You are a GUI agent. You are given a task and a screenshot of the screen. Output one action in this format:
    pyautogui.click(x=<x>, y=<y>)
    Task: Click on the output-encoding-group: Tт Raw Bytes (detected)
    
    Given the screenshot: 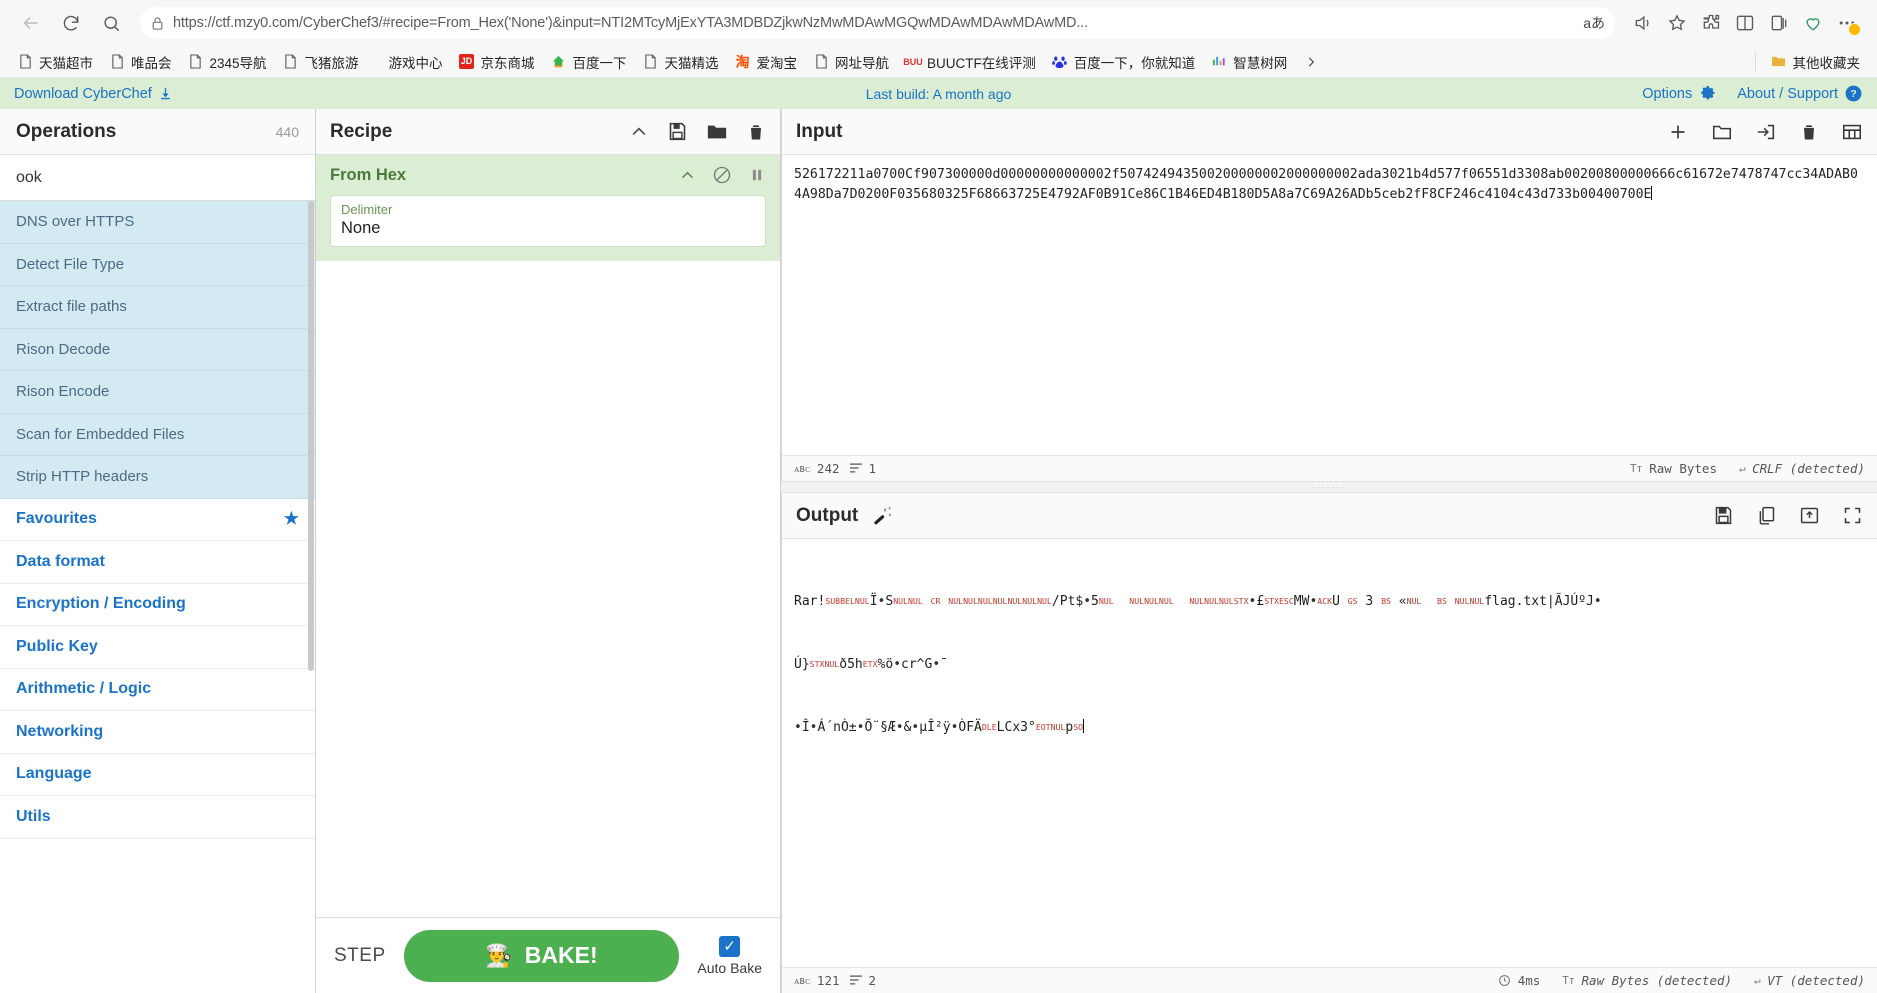 What is the action you would take?
    pyautogui.click(x=1647, y=980)
    